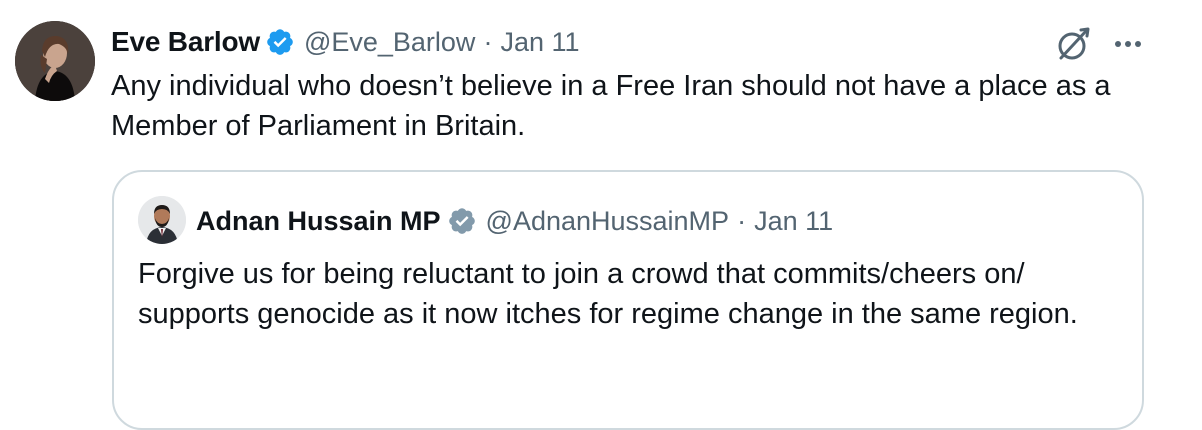 This screenshot has height=430, width=1202. I want to click on verified-badge-icon, so click(280, 42).